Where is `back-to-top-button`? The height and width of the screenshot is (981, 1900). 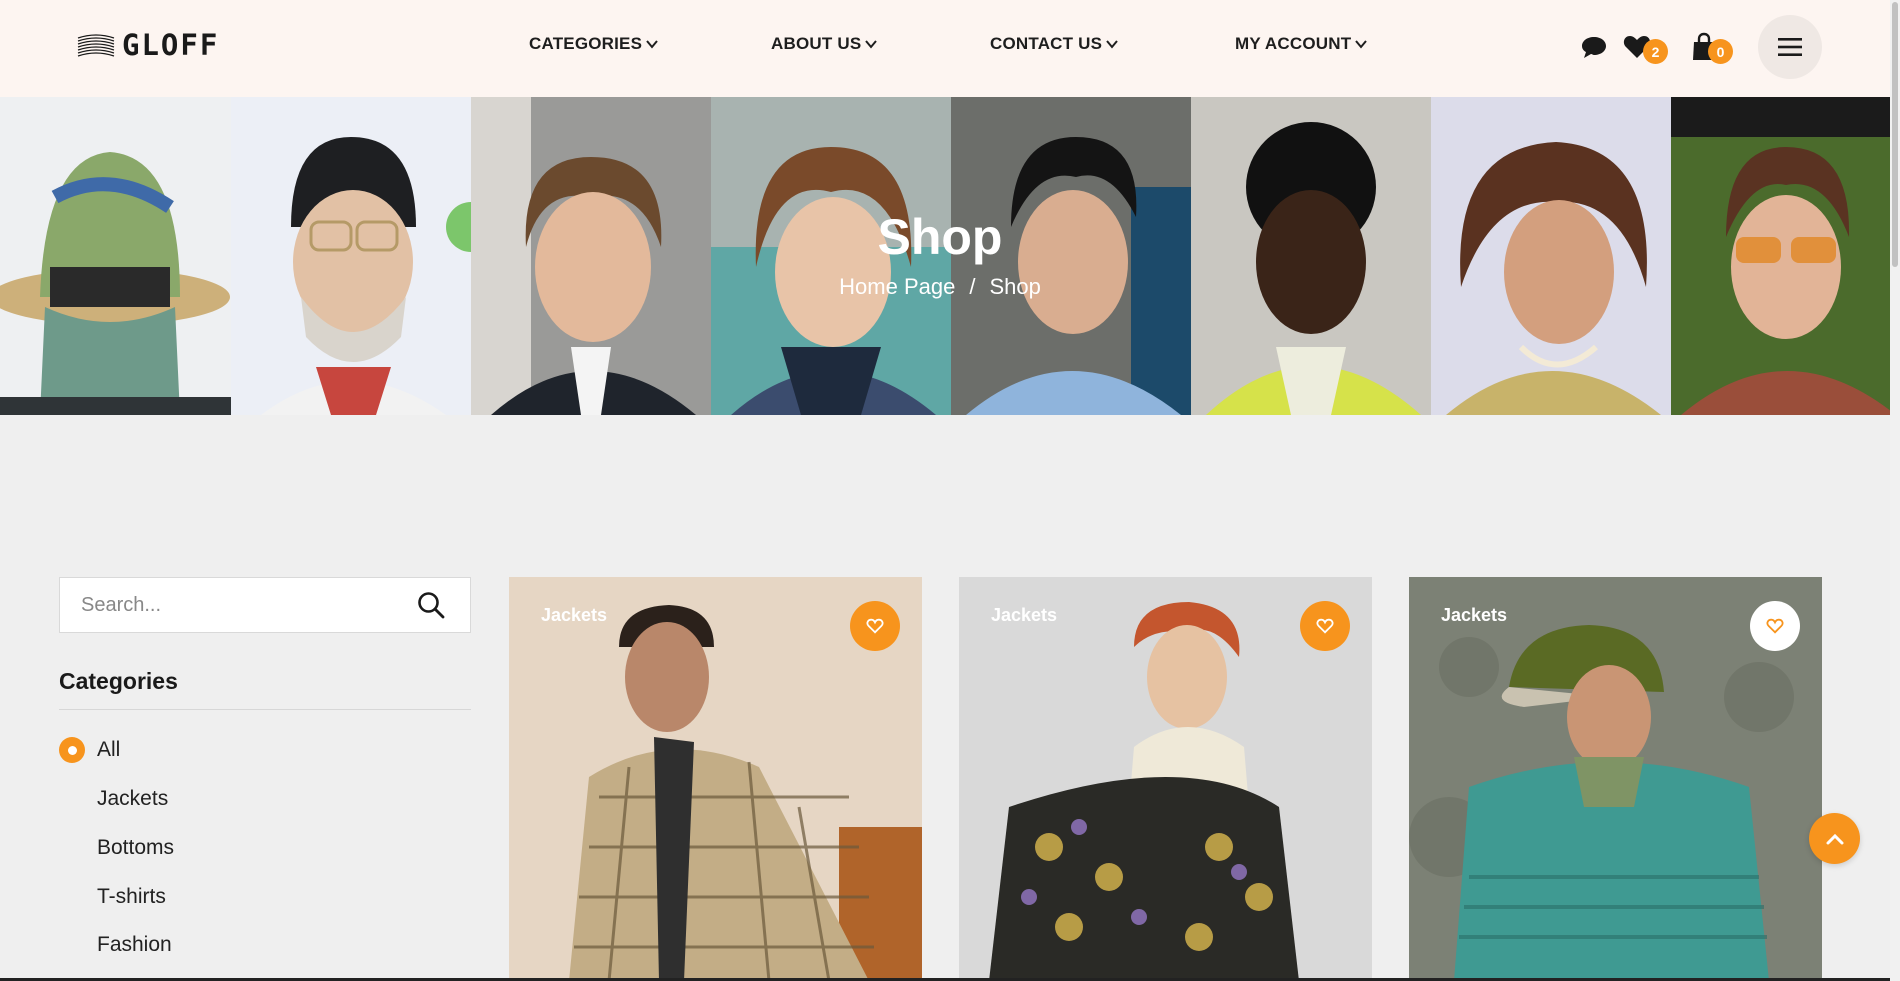 back-to-top-button is located at coordinates (1834, 838).